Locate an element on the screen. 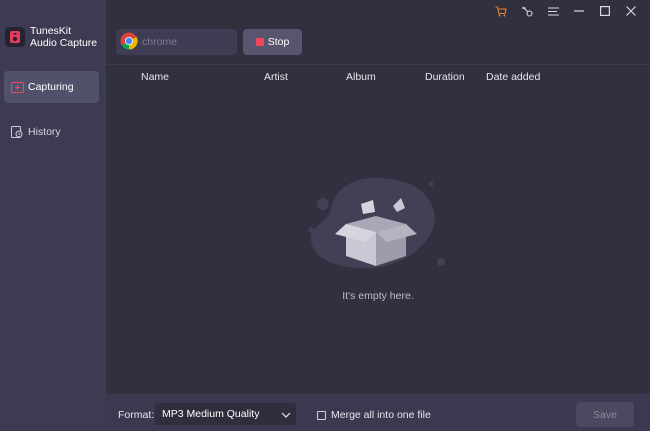 The image size is (650, 431). stop-button-label: Stop is located at coordinates (278, 42).